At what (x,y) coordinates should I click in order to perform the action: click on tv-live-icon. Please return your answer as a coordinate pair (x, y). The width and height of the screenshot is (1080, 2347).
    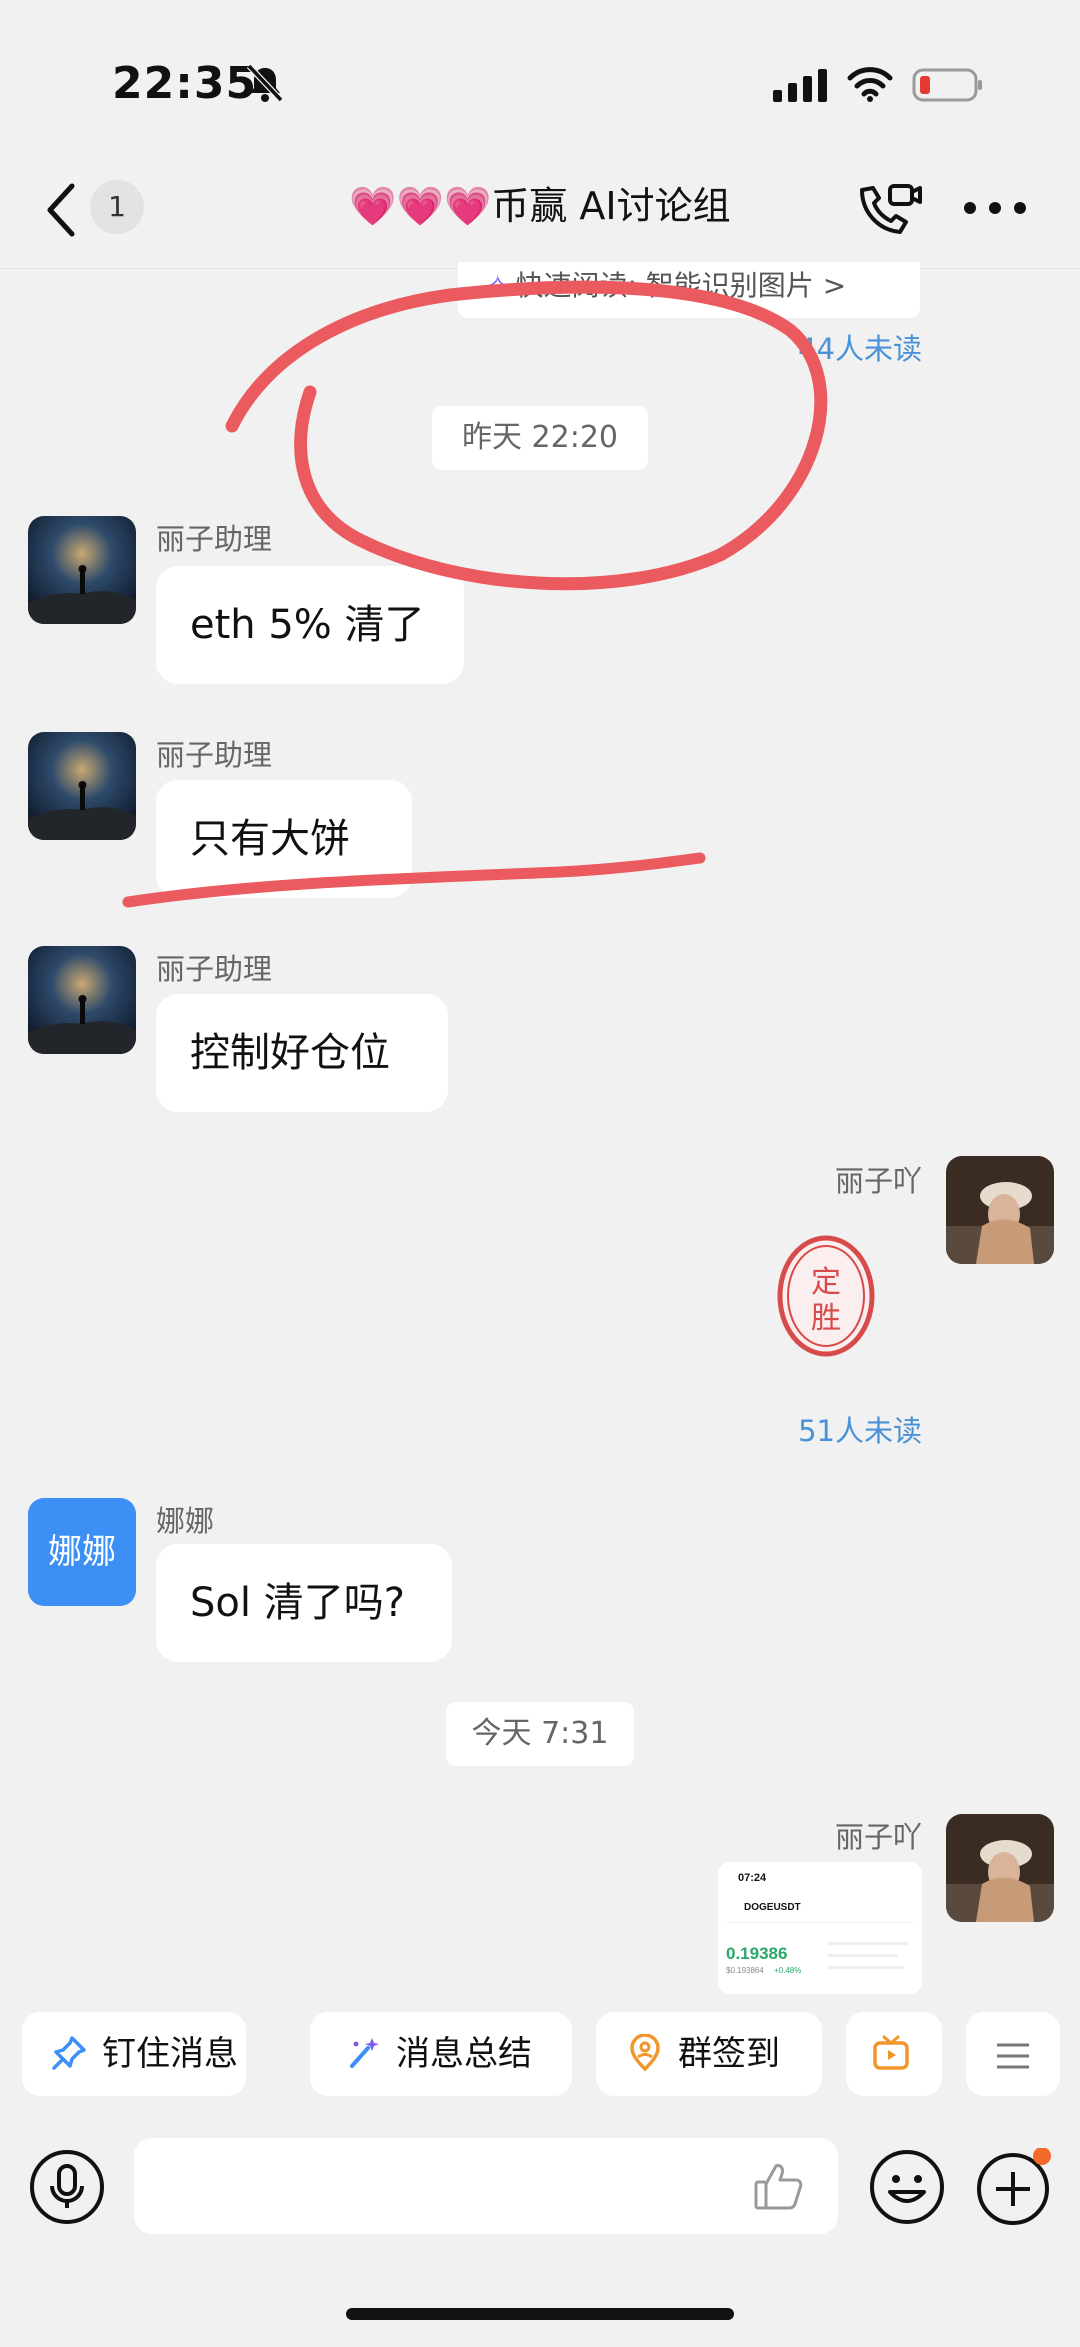
    Looking at the image, I should click on (891, 2052).